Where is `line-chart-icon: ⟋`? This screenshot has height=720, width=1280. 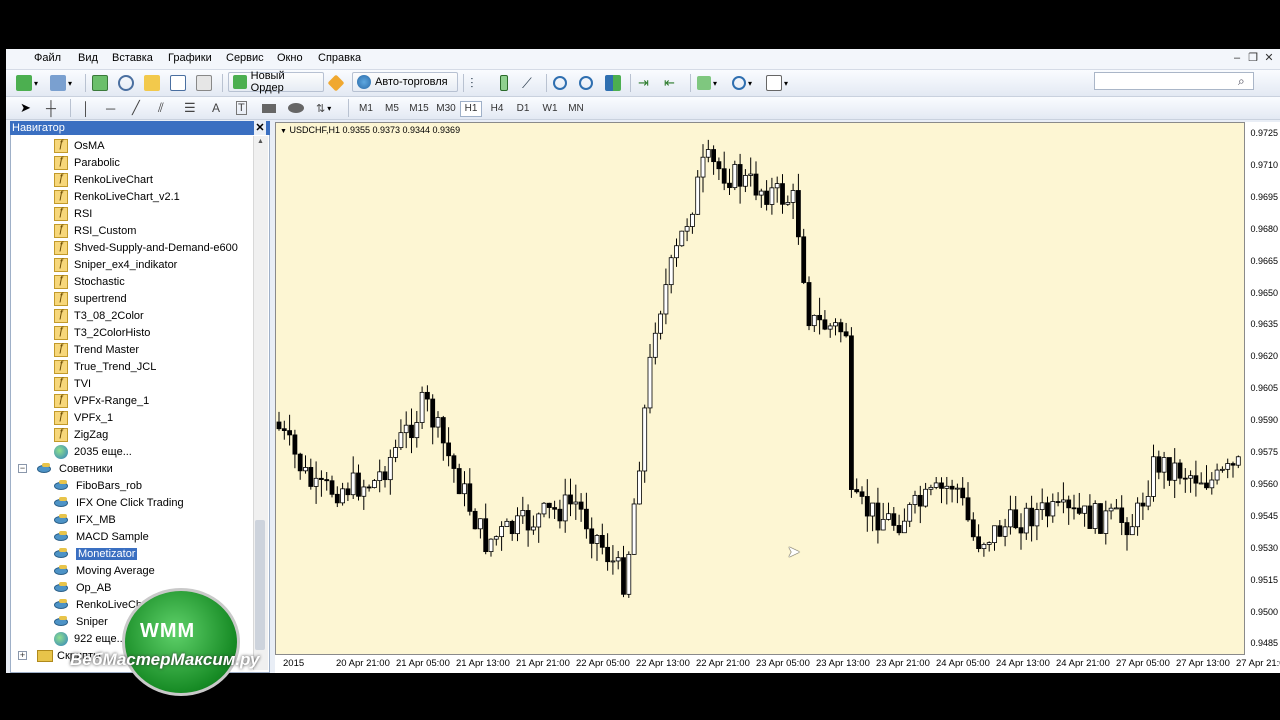
line-chart-icon: ⟋ is located at coordinates (527, 83).